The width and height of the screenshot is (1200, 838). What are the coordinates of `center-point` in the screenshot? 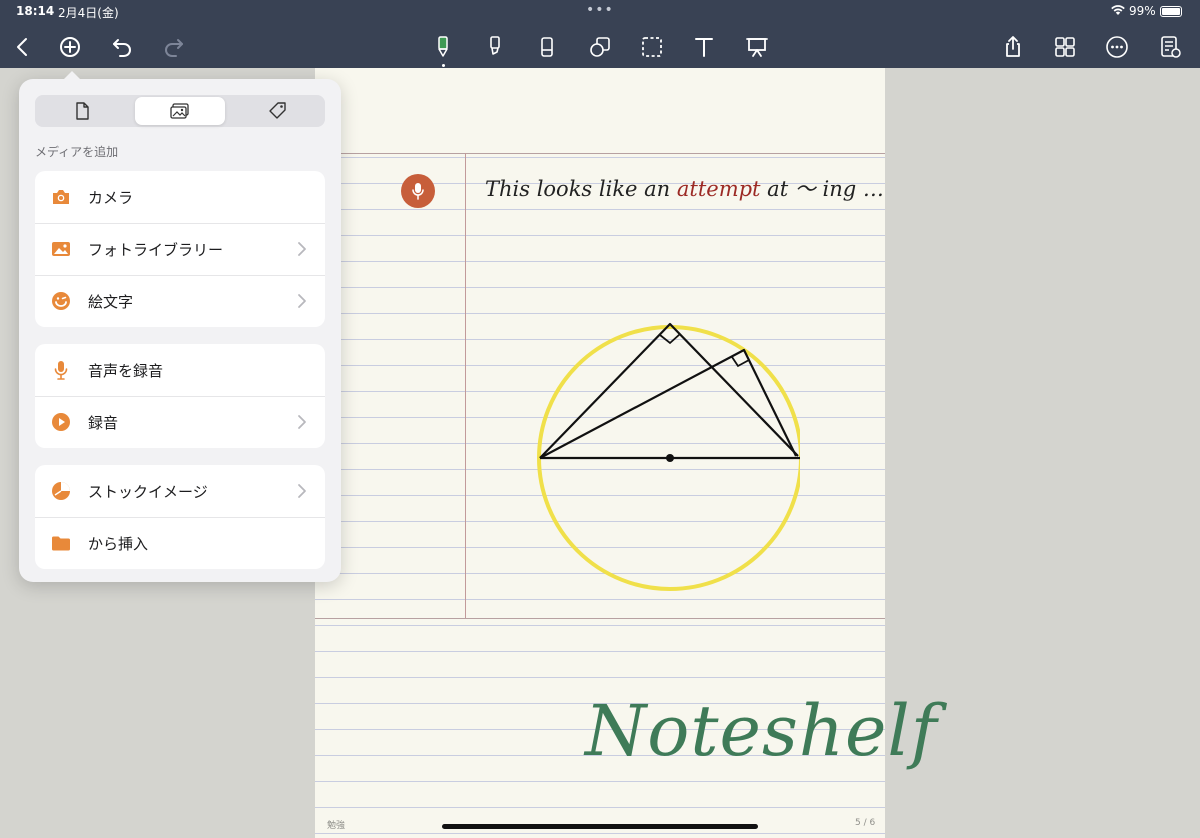 It's located at (670, 458).